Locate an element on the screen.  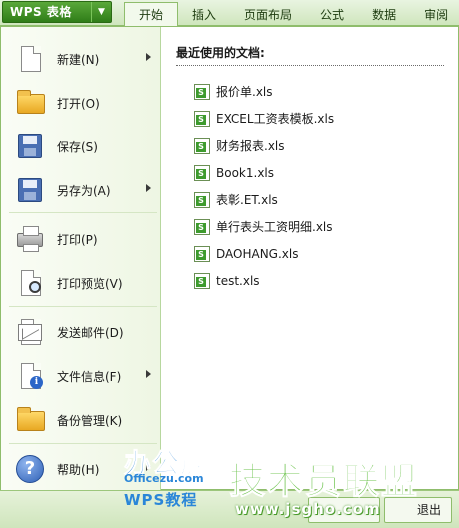
recent-file: EXCEL工资表模板.xls is located at coordinates (264, 118).